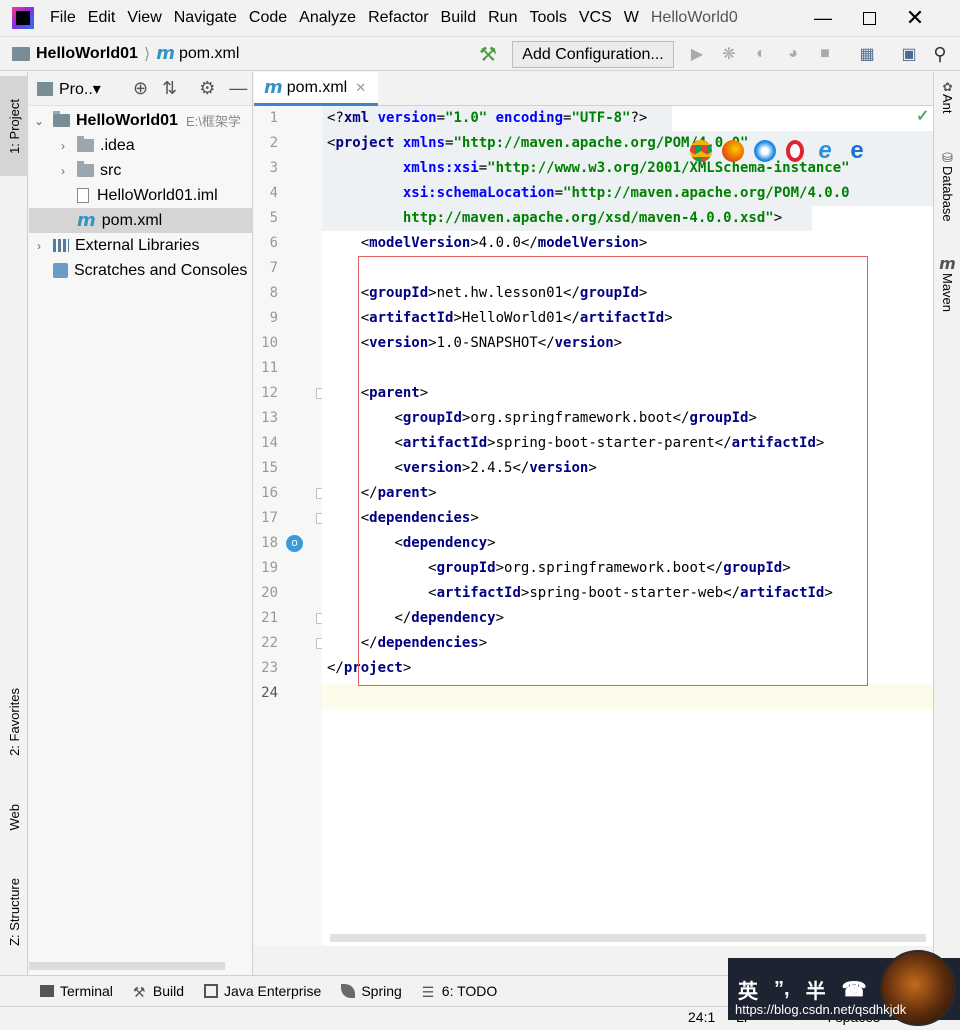  I want to click on line-number: 9, so click(273, 318).